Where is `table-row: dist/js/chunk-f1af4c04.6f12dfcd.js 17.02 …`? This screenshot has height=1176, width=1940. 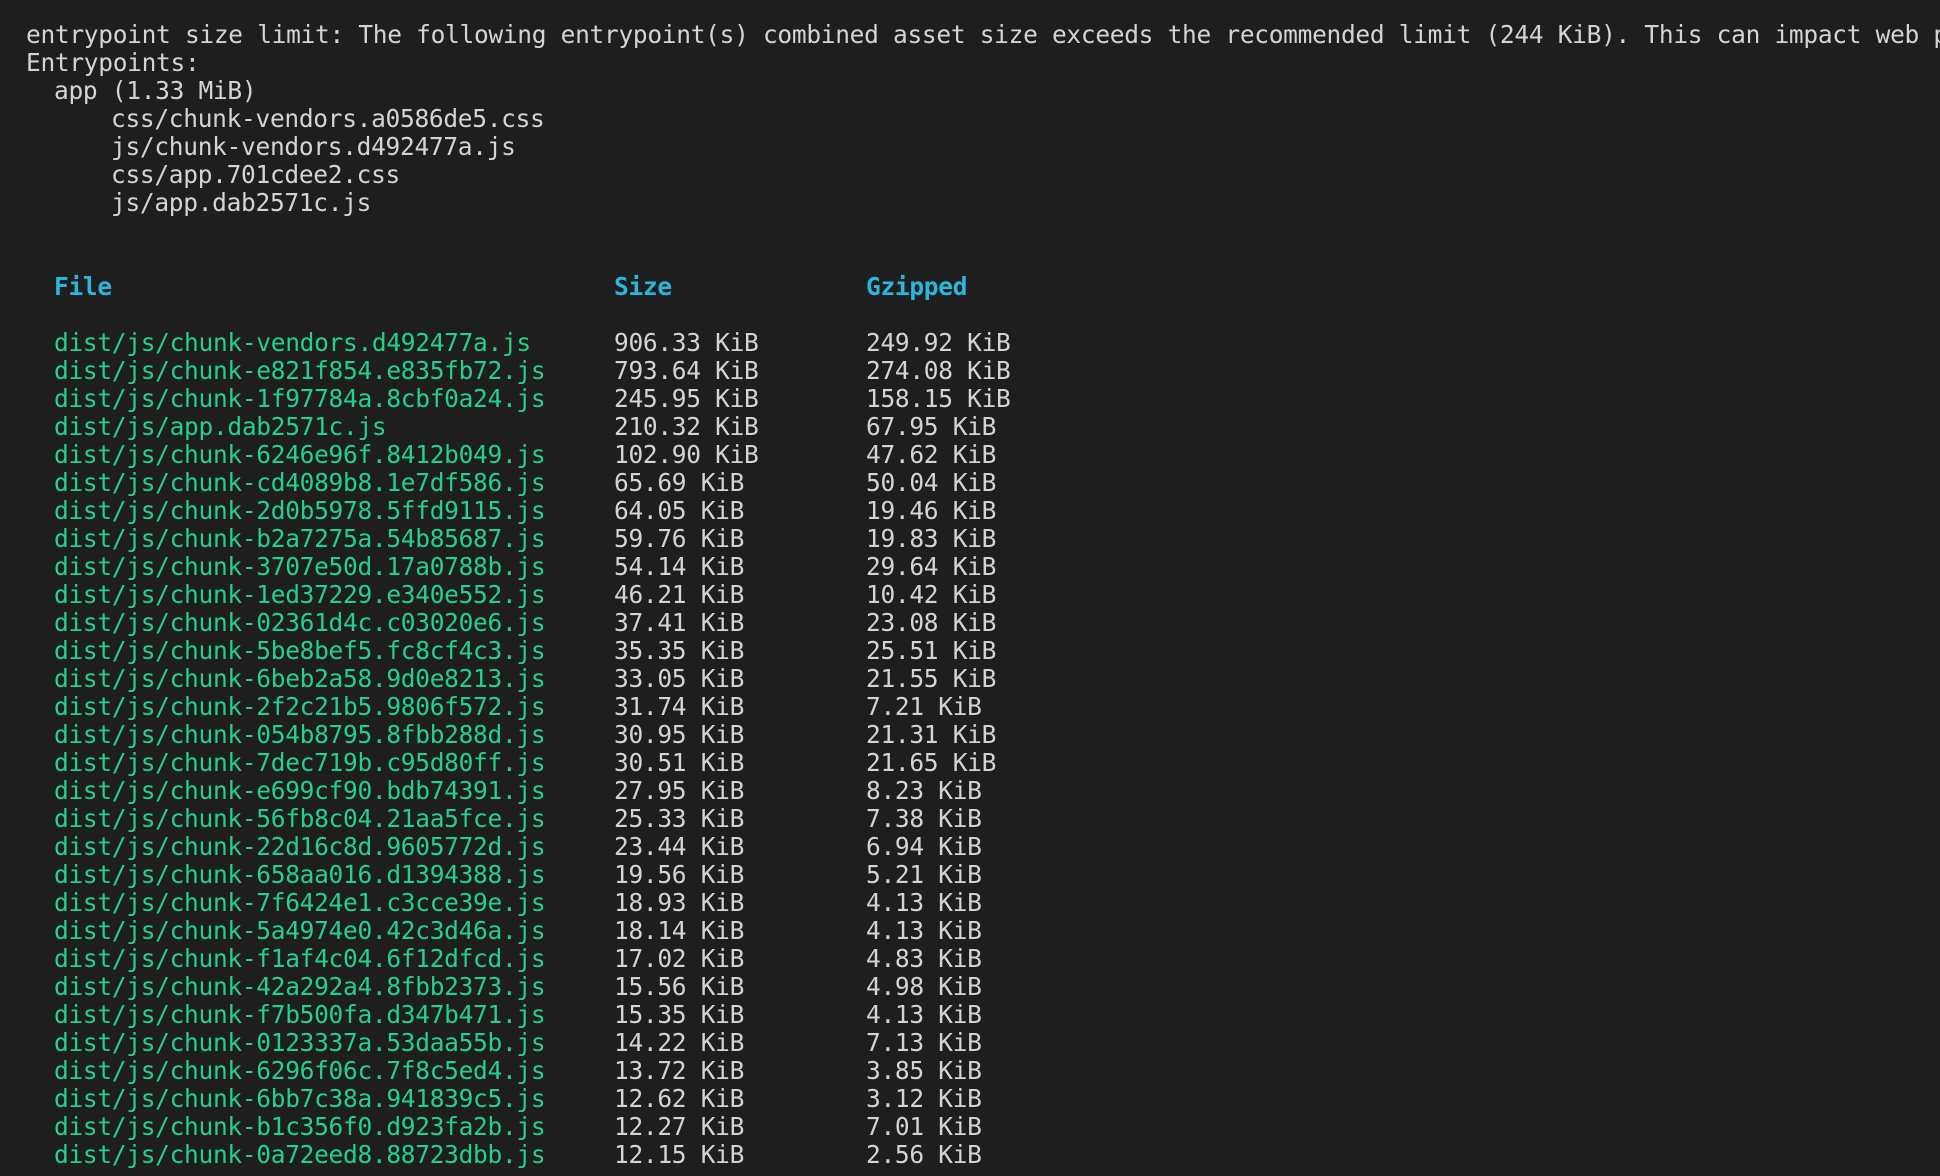 table-row: dist/js/chunk-f1af4c04.6f12dfcd.js 17.02 … is located at coordinates (970, 959).